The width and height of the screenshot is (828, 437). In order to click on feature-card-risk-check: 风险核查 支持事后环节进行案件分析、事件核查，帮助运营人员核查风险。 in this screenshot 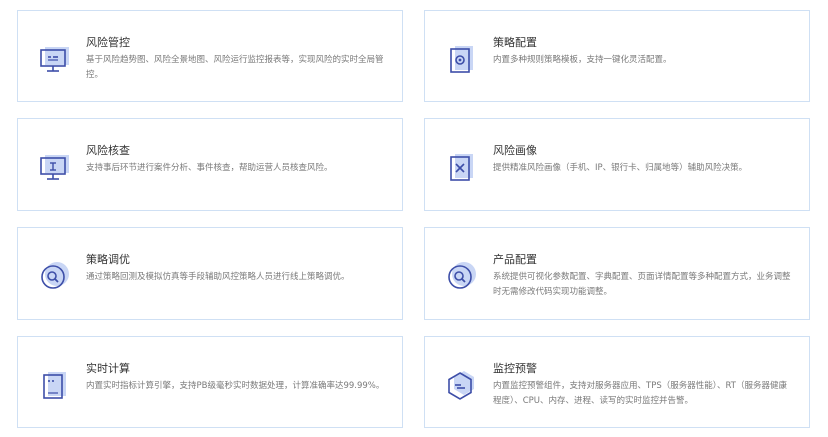, I will do `click(210, 164)`.